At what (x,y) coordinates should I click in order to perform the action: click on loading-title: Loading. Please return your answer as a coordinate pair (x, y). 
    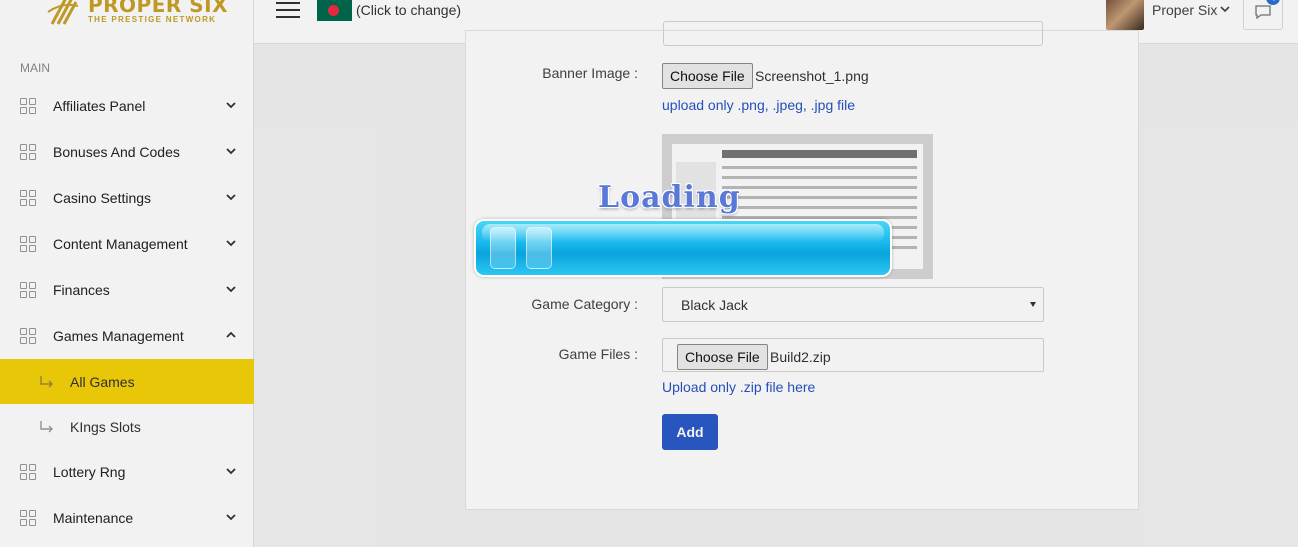
    Looking at the image, I should click on (669, 197).